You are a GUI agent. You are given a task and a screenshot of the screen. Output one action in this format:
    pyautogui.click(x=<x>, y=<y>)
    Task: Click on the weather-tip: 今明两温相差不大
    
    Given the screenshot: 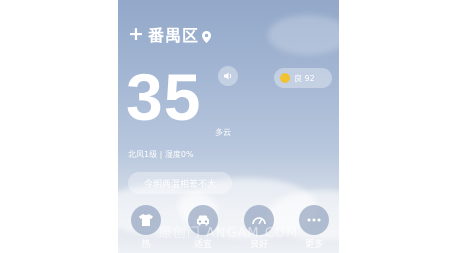 What is the action you would take?
    pyautogui.click(x=180, y=183)
    